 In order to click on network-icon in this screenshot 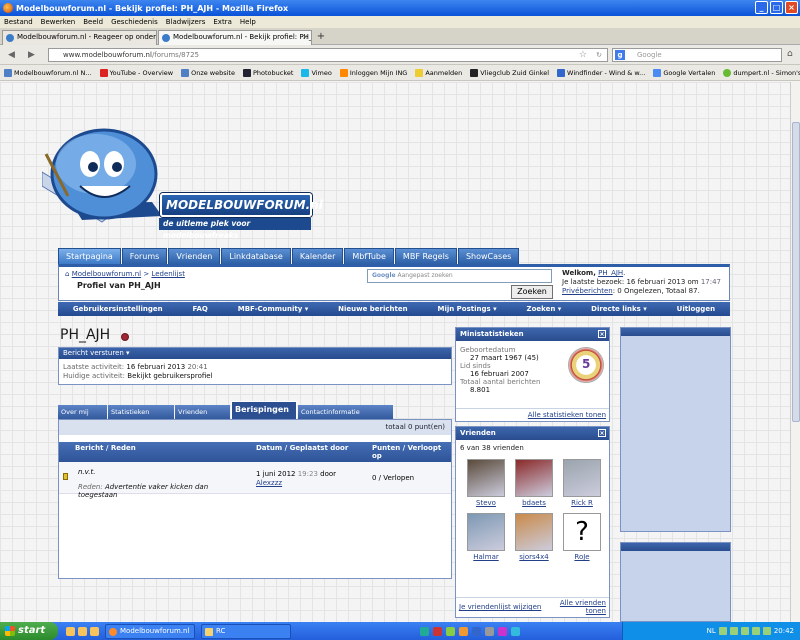, I will do `click(722, 631)`.